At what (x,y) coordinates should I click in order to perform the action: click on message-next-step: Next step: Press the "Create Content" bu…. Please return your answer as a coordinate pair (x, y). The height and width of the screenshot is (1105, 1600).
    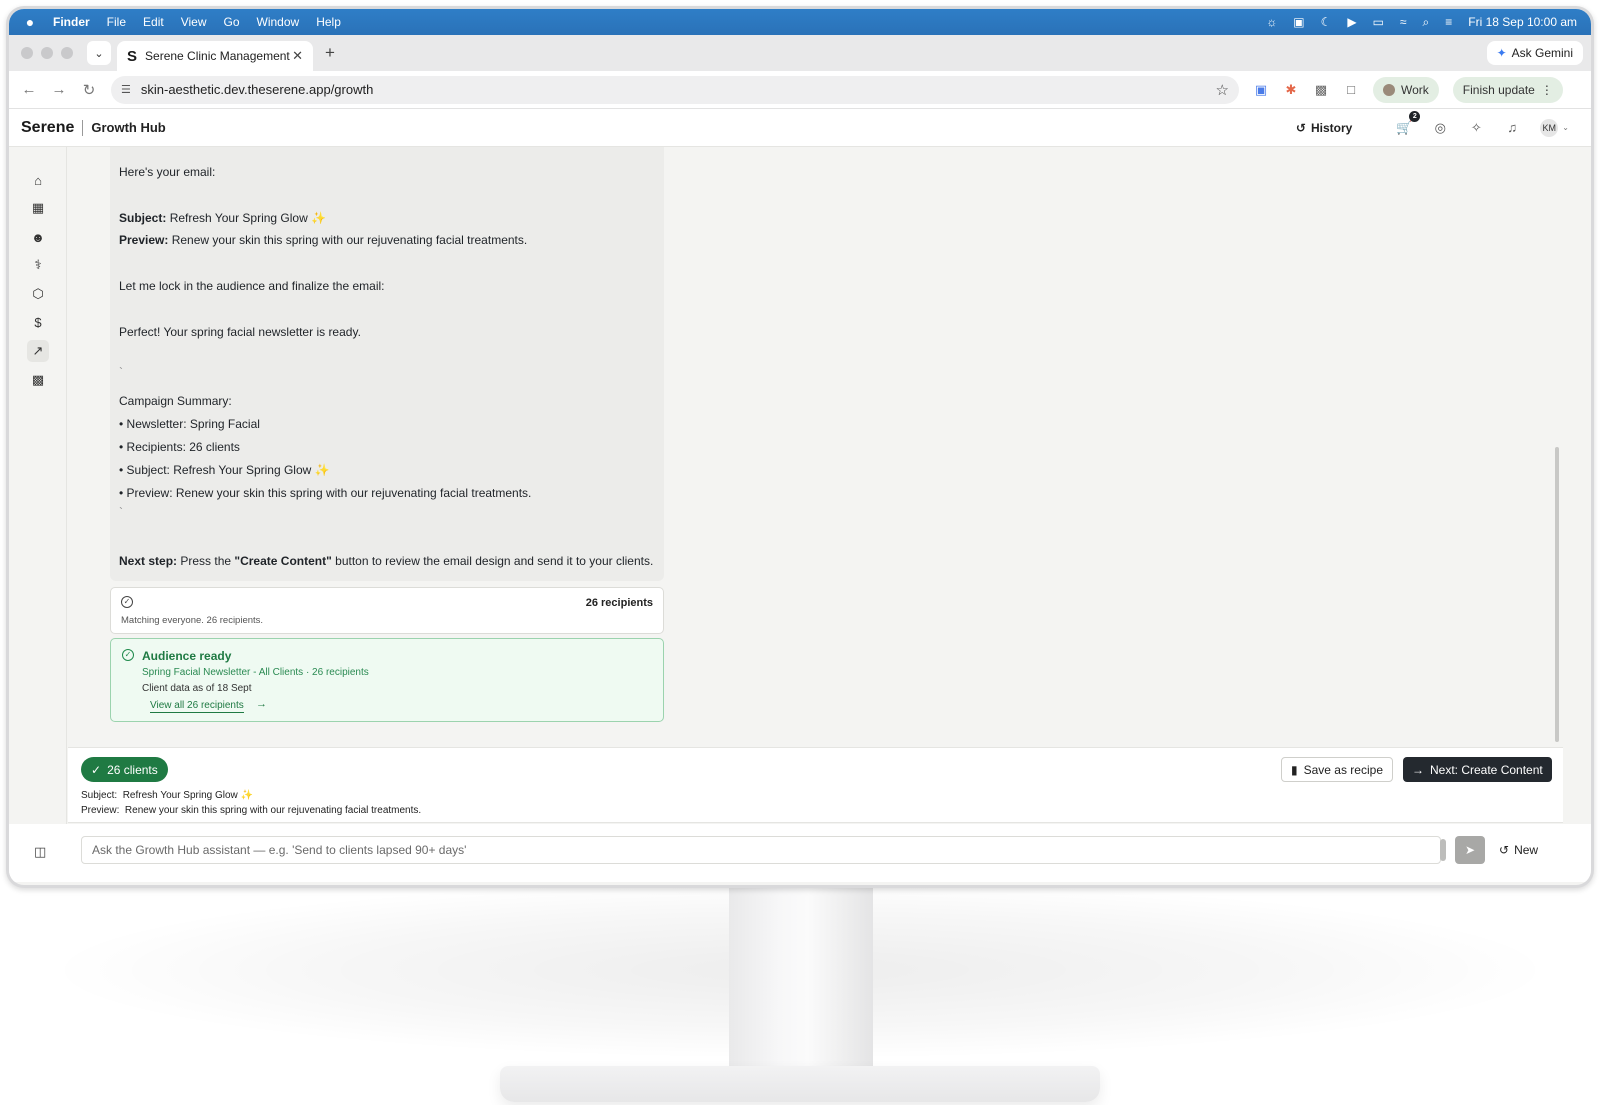
    Looking at the image, I should click on (386, 561).